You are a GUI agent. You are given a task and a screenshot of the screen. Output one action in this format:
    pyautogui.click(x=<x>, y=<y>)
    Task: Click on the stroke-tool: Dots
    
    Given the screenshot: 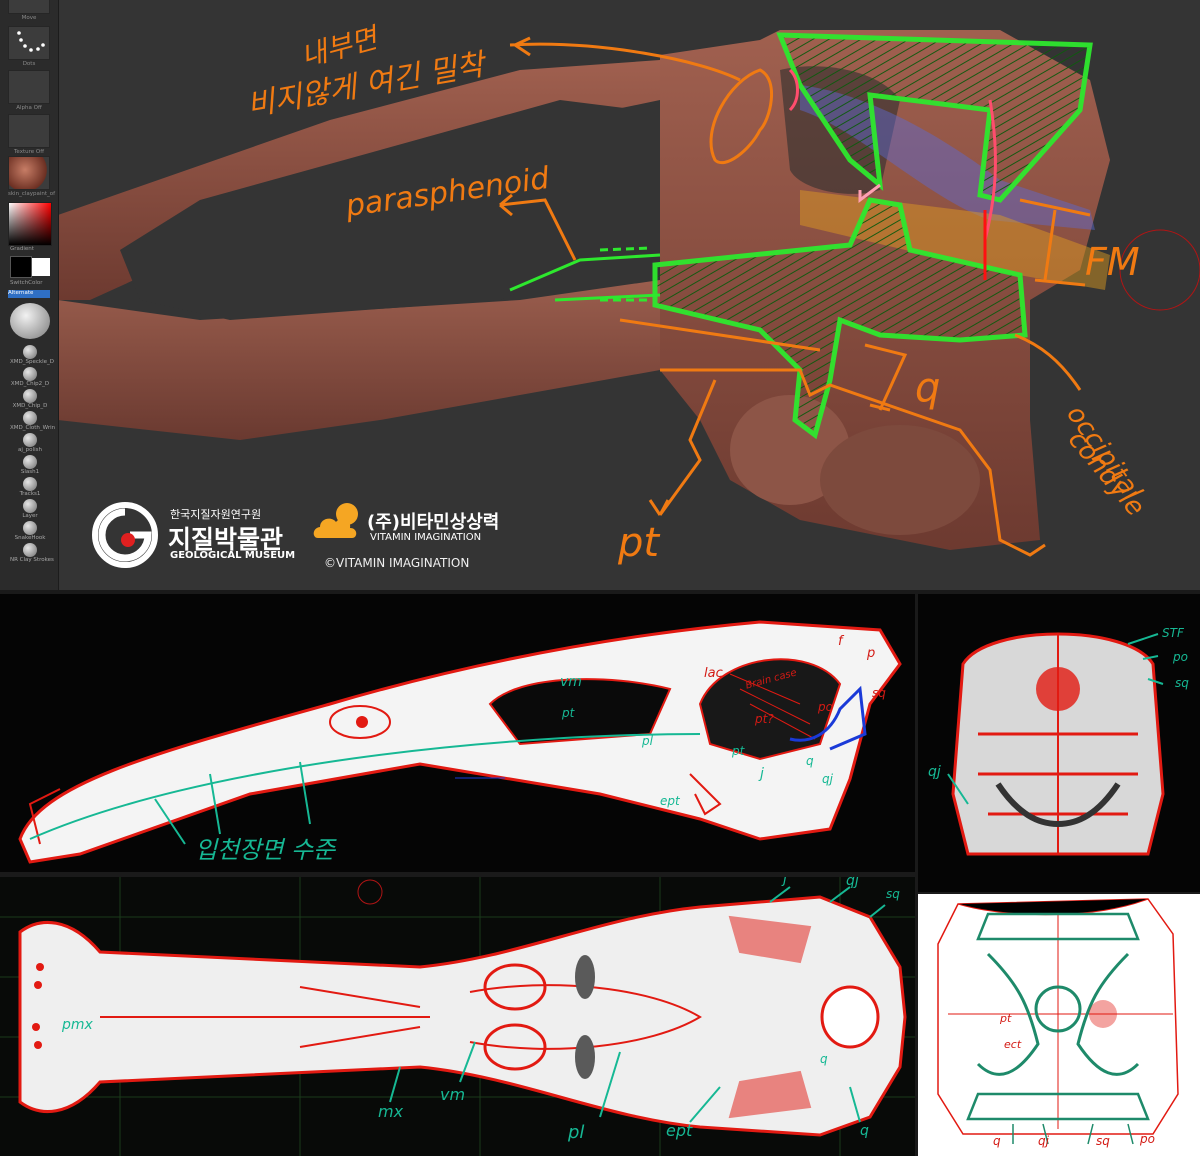 What is the action you would take?
    pyautogui.click(x=29, y=46)
    